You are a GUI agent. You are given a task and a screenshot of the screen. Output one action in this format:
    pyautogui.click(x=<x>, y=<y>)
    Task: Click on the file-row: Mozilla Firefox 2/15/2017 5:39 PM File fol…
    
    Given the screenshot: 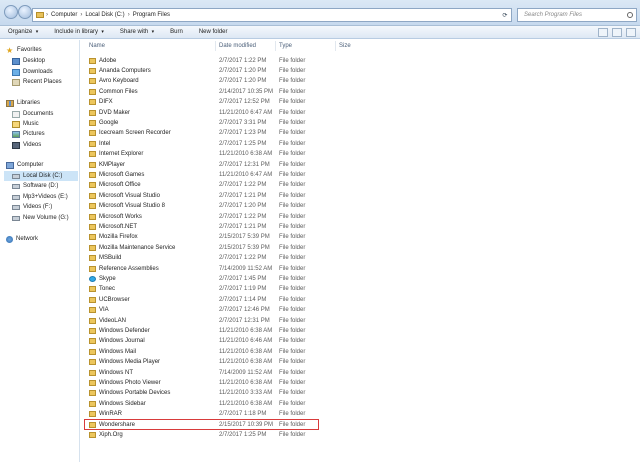 What is the action you would take?
    pyautogui.click(x=231, y=237)
    